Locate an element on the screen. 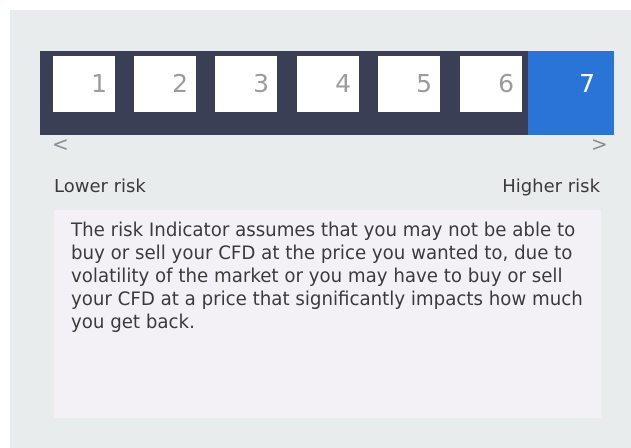 The image size is (631, 448). risk-level-6: 6 is located at coordinates (491, 84).